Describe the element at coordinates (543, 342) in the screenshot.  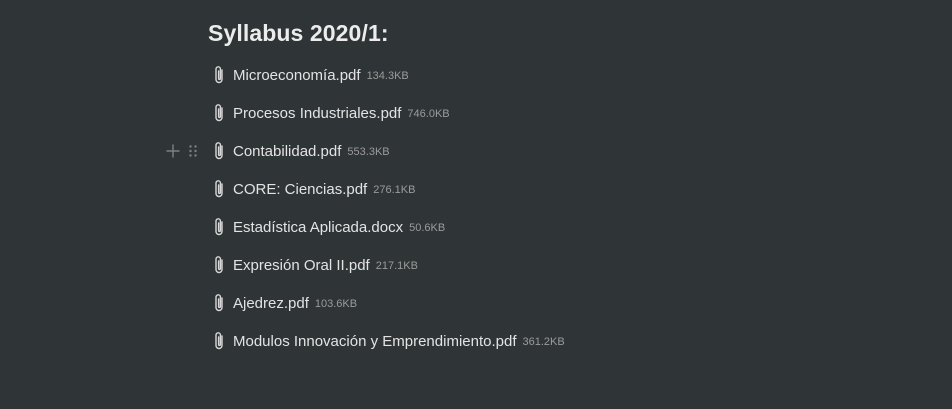
I see `file-size: 361.2KB` at that location.